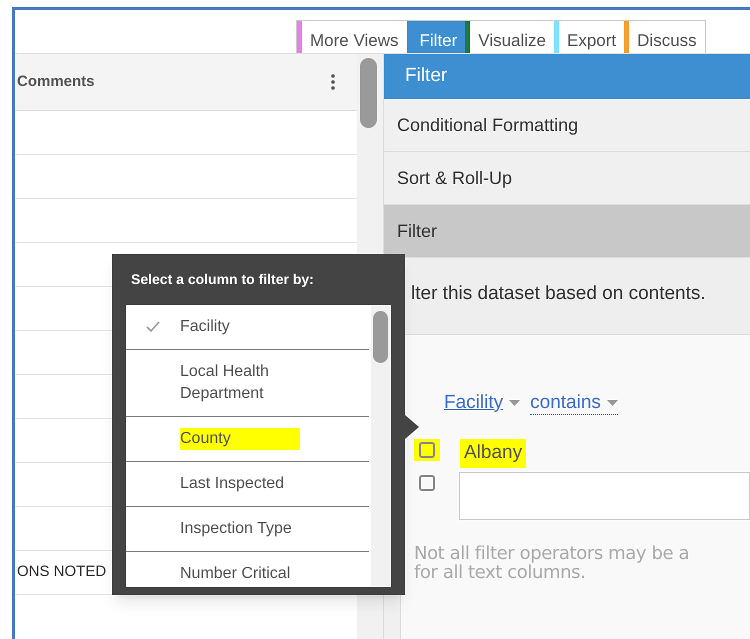 The width and height of the screenshot is (750, 639). I want to click on column-option: Number Critical, so click(240, 574).